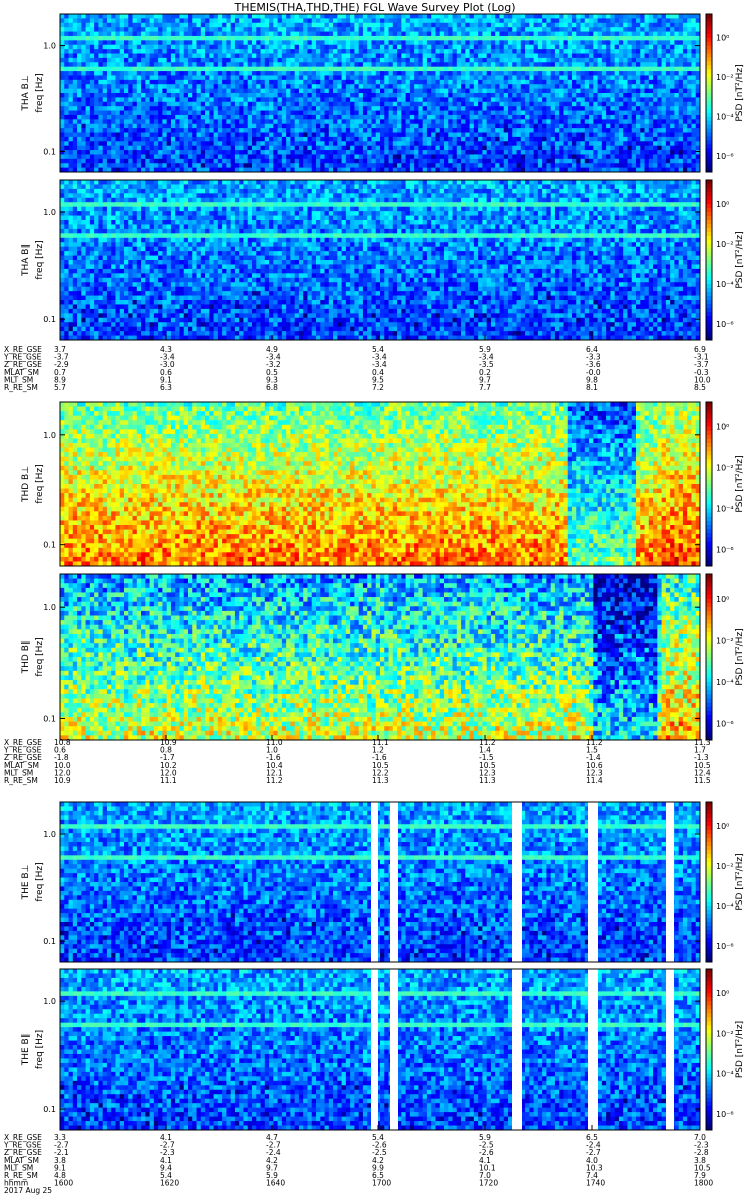 This screenshot has width=750, height=1200. What do you see at coordinates (275, 1183) in the screenshot?
I see `time-tick-label: 1640` at bounding box center [275, 1183].